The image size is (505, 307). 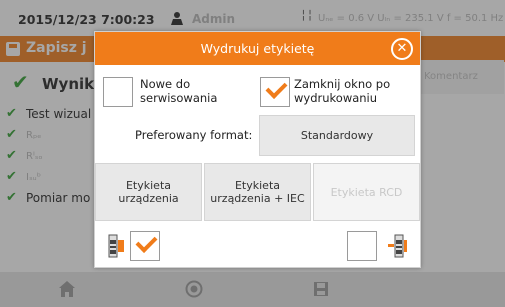 I want to click on device-iec-label-text: Etykieta urządzenia + IEC, so click(x=257, y=192).